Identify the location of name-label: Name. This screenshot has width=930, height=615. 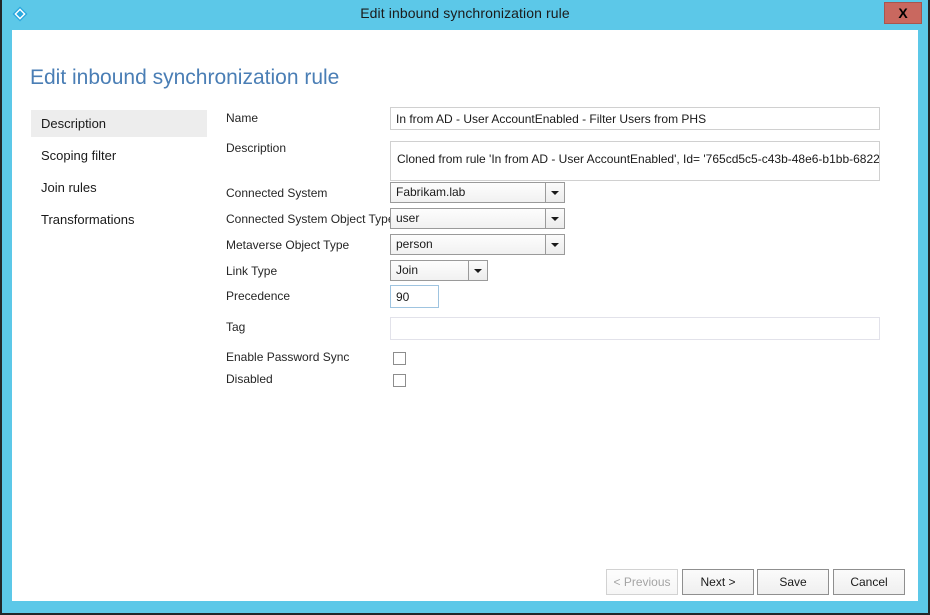
(242, 118).